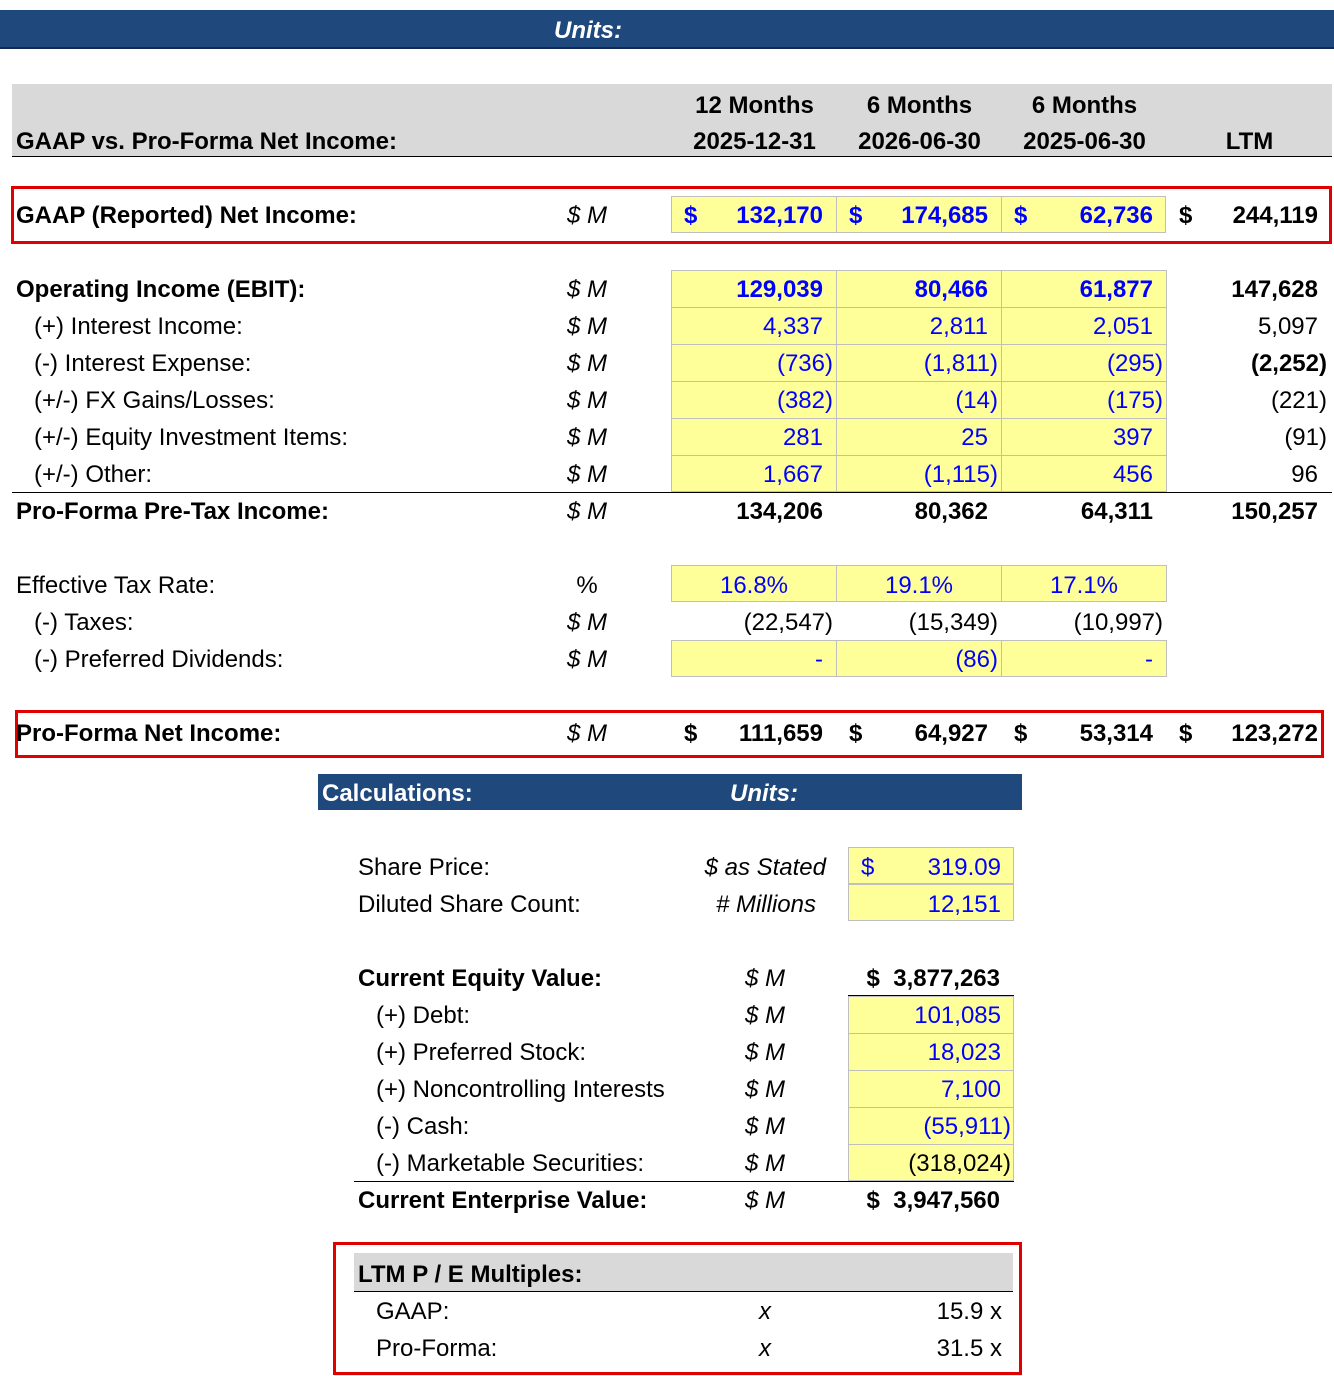 This screenshot has width=1334, height=1376. What do you see at coordinates (969, 1311) in the screenshot?
I see `pe-gaap-value: 15.9 x` at bounding box center [969, 1311].